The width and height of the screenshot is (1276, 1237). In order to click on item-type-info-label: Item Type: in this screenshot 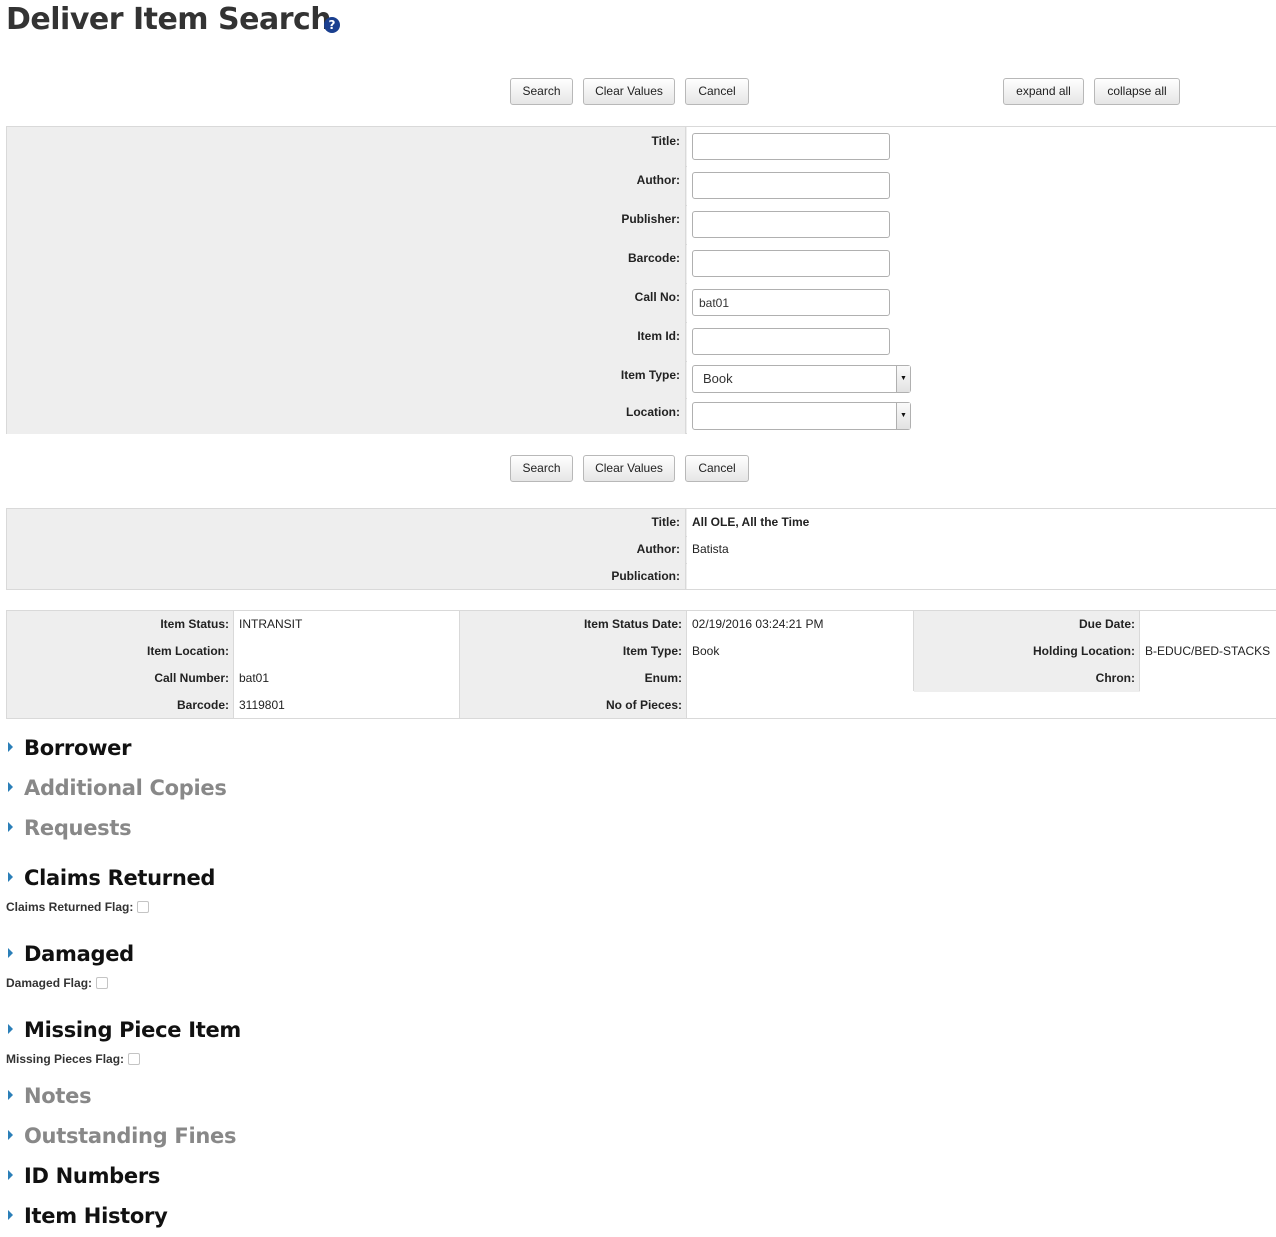, I will do `click(573, 651)`.